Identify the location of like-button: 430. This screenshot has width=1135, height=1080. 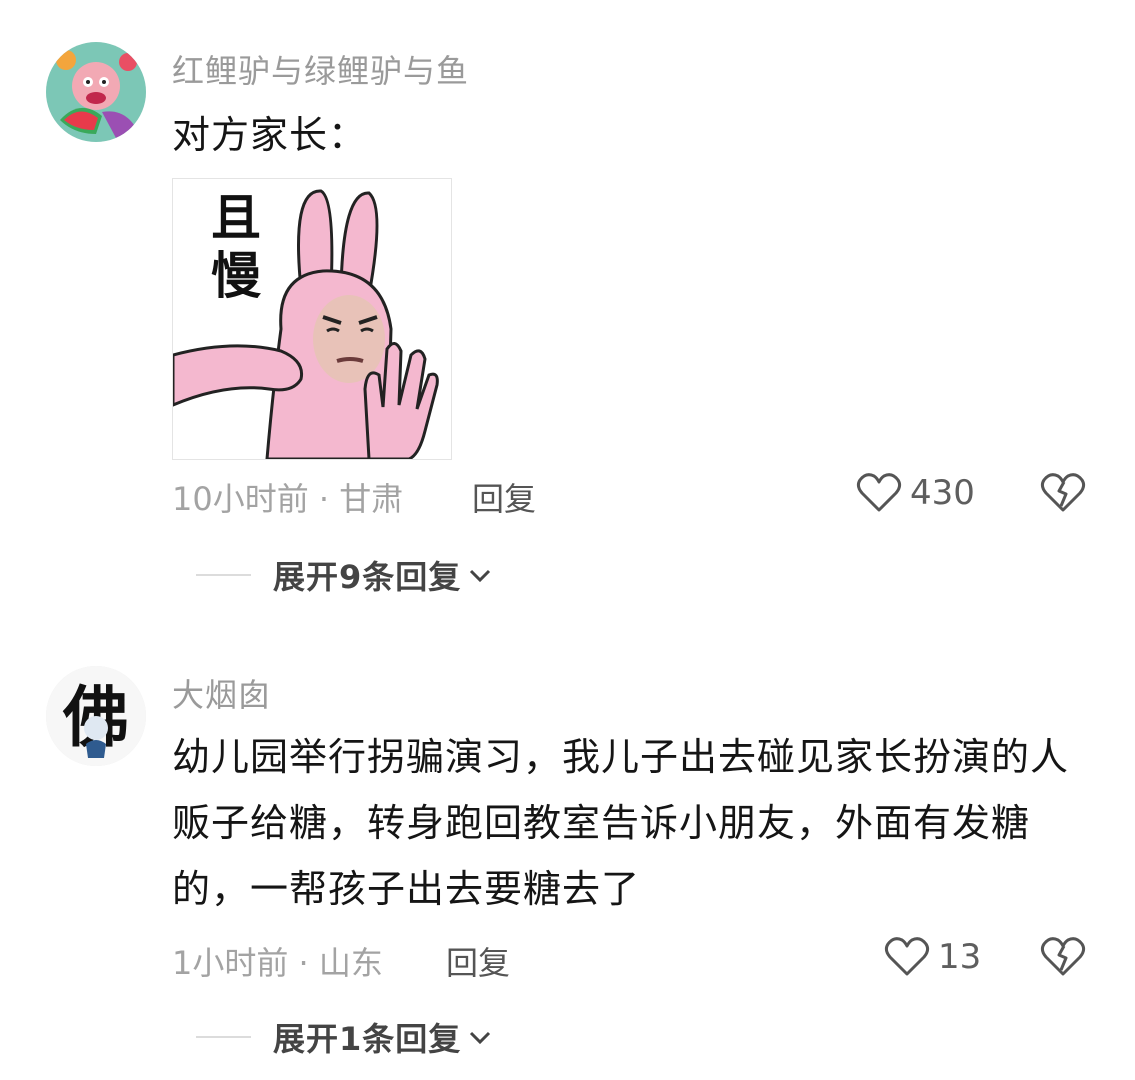
(915, 493).